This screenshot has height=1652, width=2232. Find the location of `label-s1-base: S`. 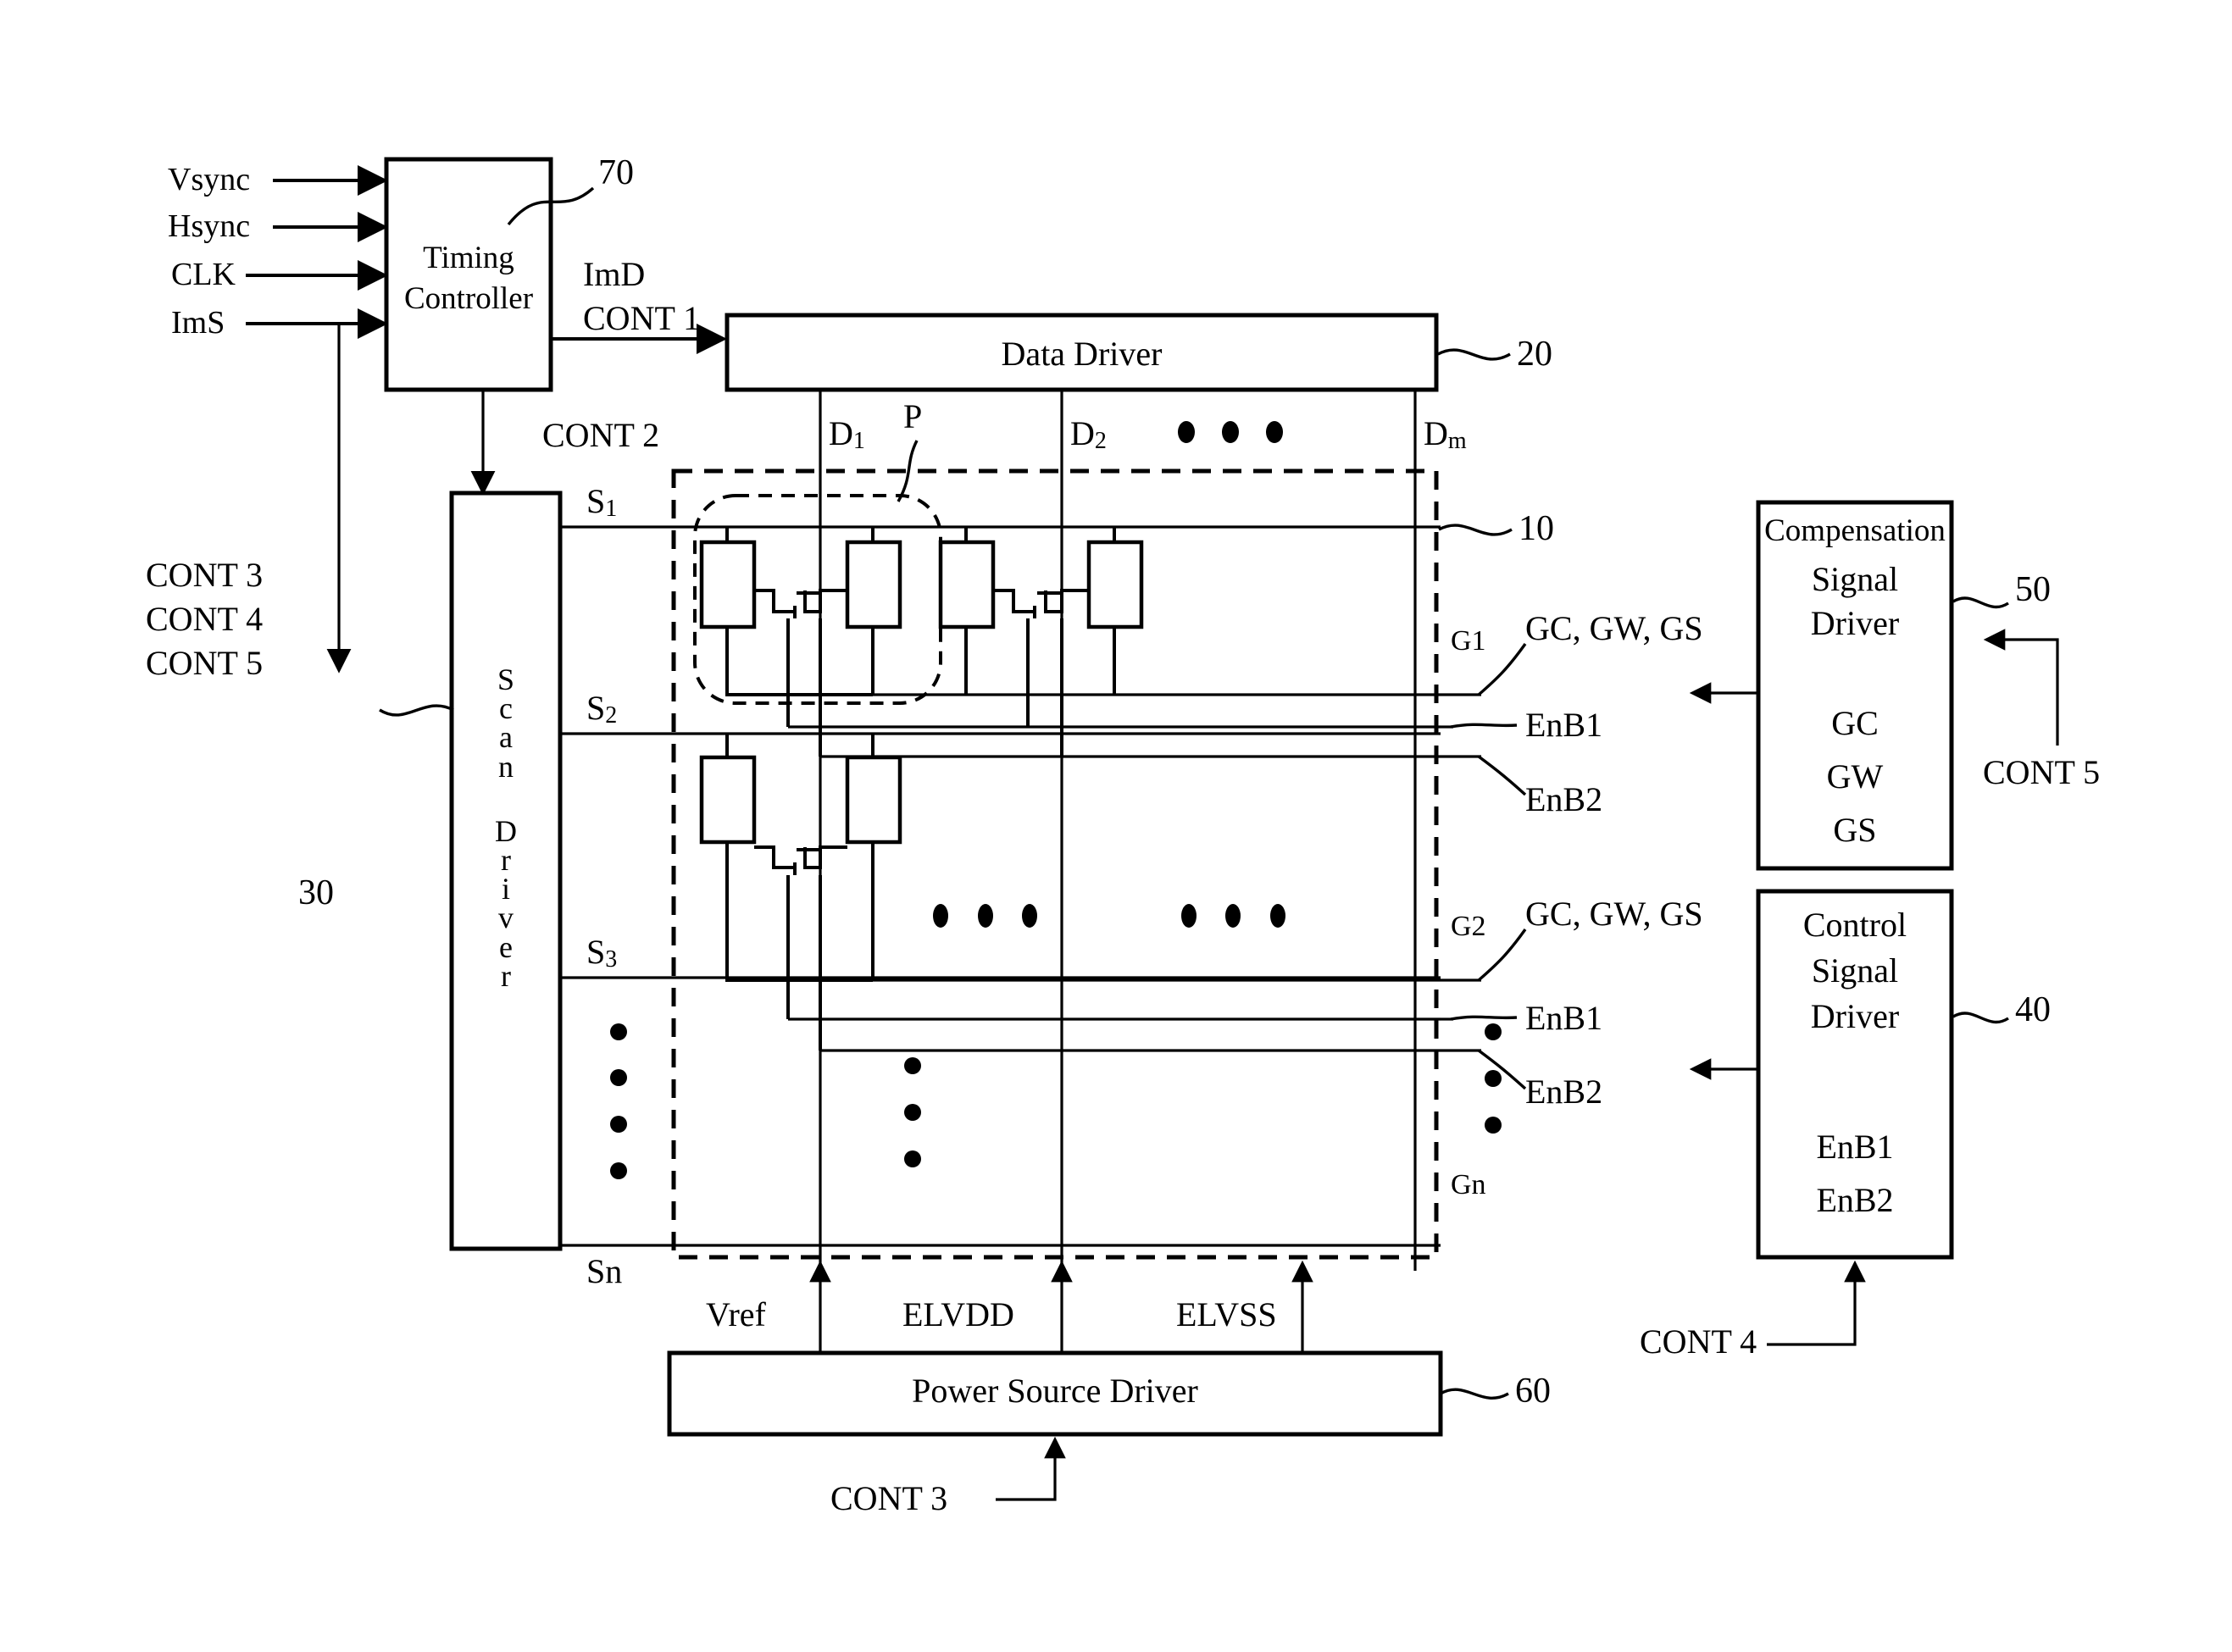

label-s1-base: S is located at coordinates (596, 501).